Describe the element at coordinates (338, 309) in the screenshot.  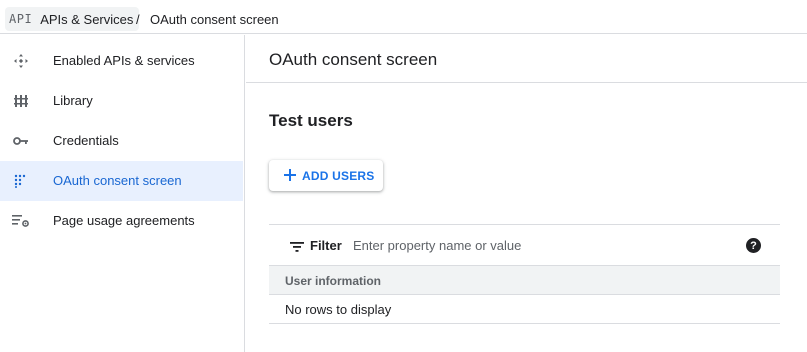
I see `empty-message: No rows to display` at that location.